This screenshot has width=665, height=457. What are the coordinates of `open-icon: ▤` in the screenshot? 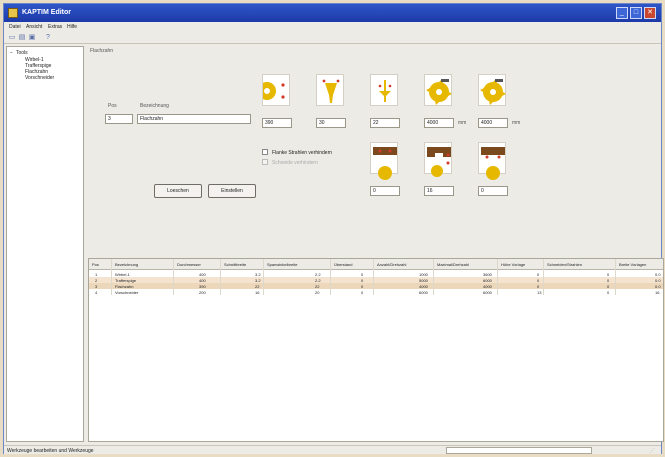 It's located at (22, 38).